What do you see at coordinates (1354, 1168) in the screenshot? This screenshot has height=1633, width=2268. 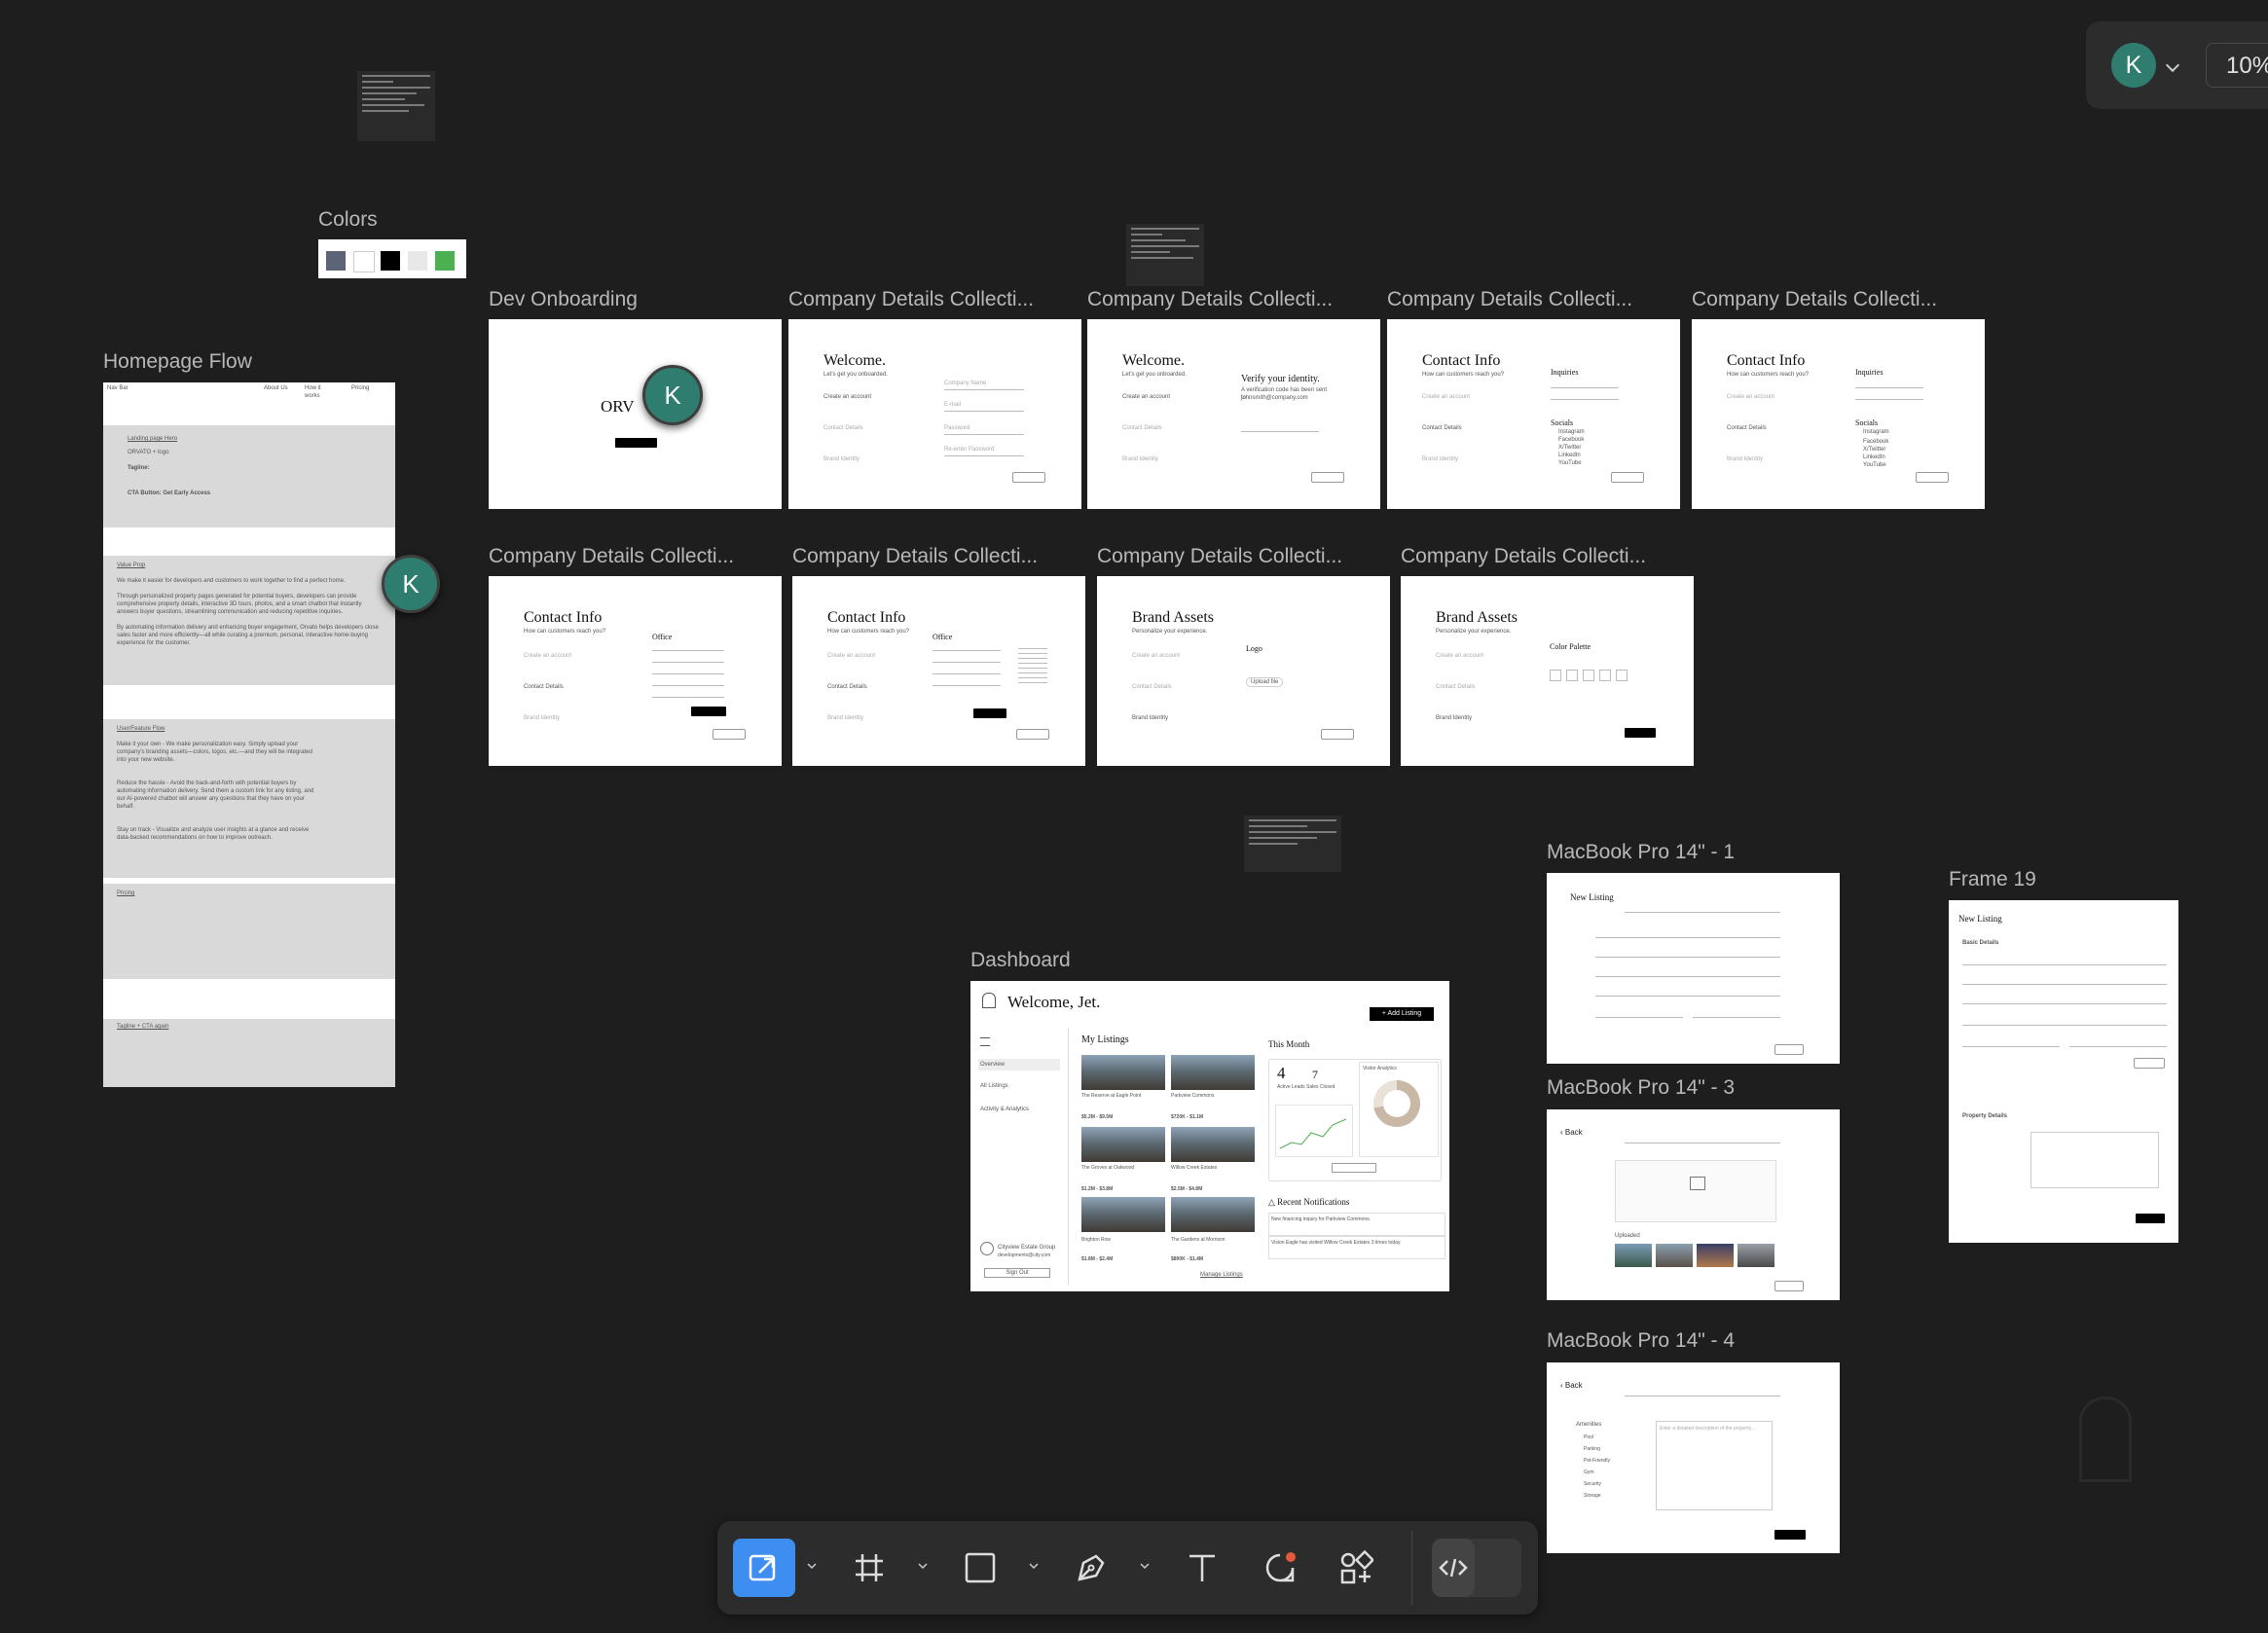 I see `view-more-button` at bounding box center [1354, 1168].